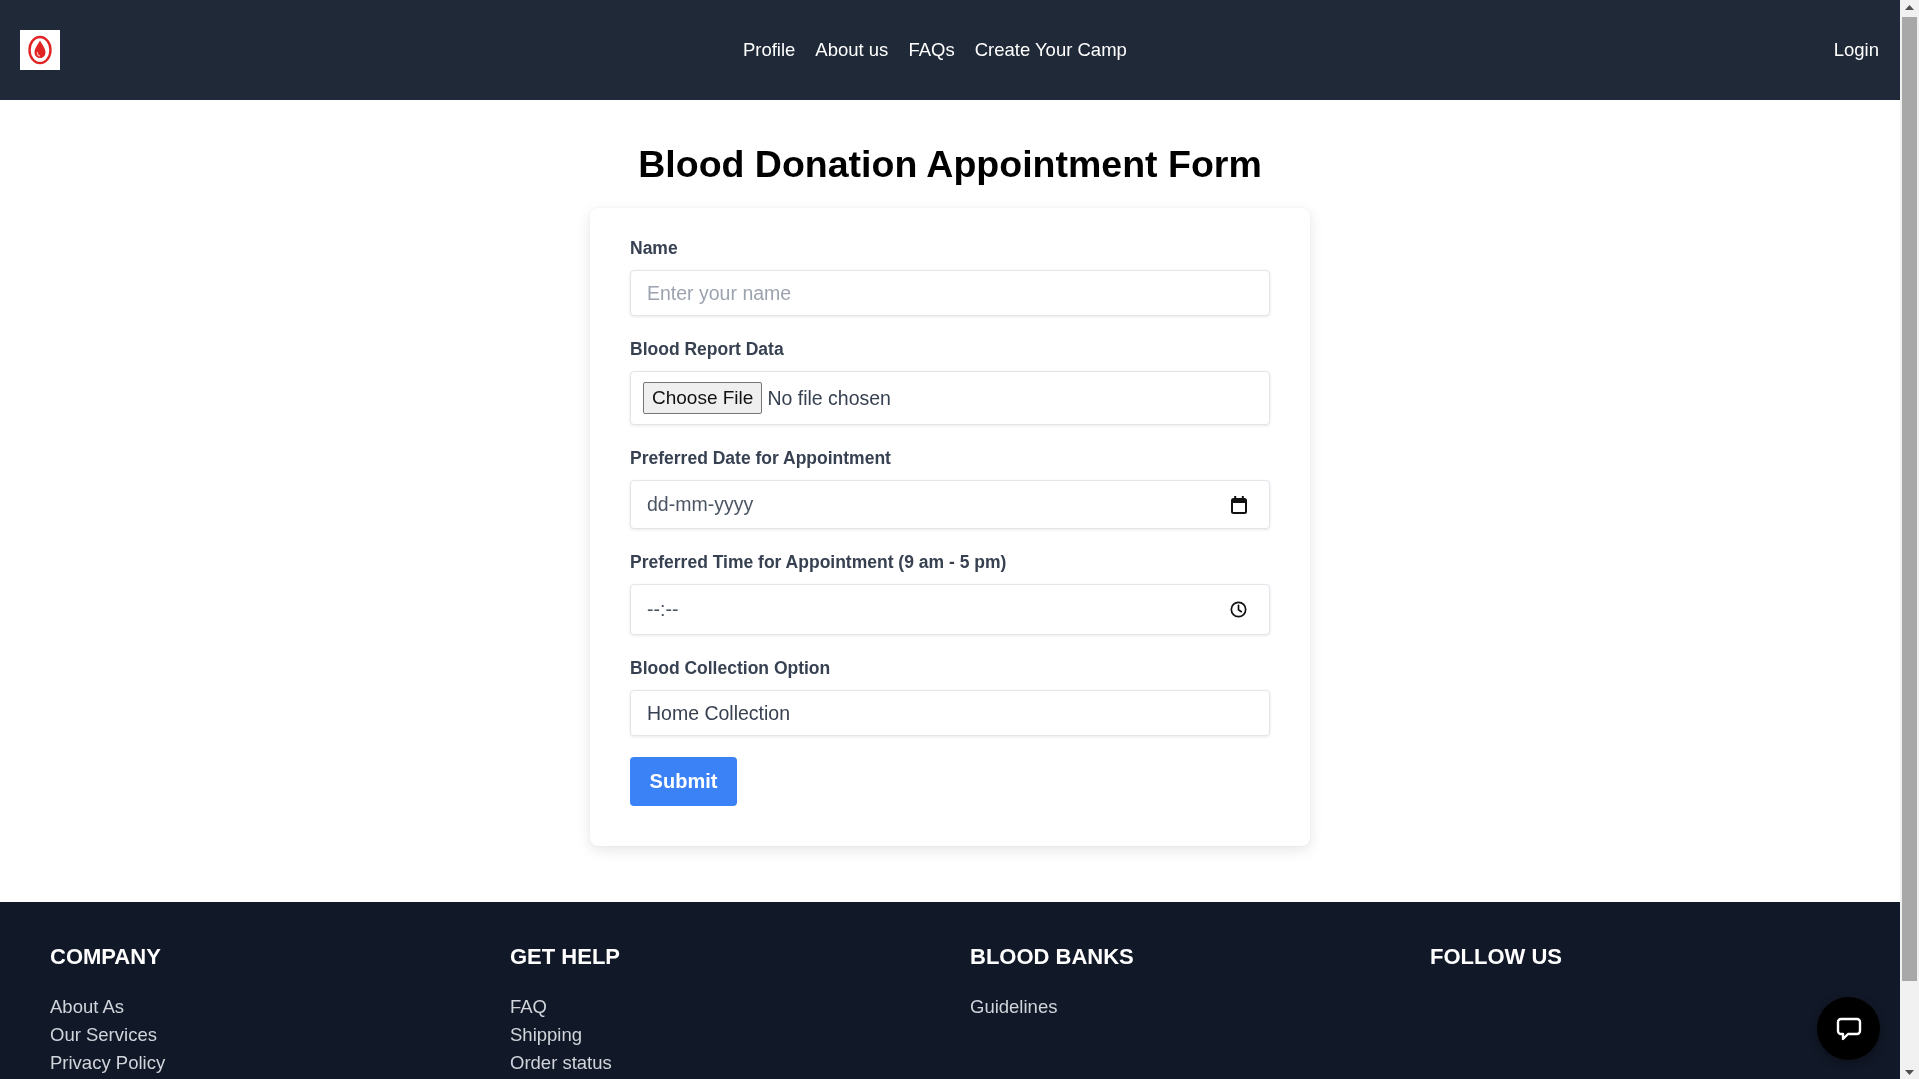  Describe the element at coordinates (819, 562) in the screenshot. I see `field-label: Preferred Time for Appointment (9 am - 5 pm)` at that location.